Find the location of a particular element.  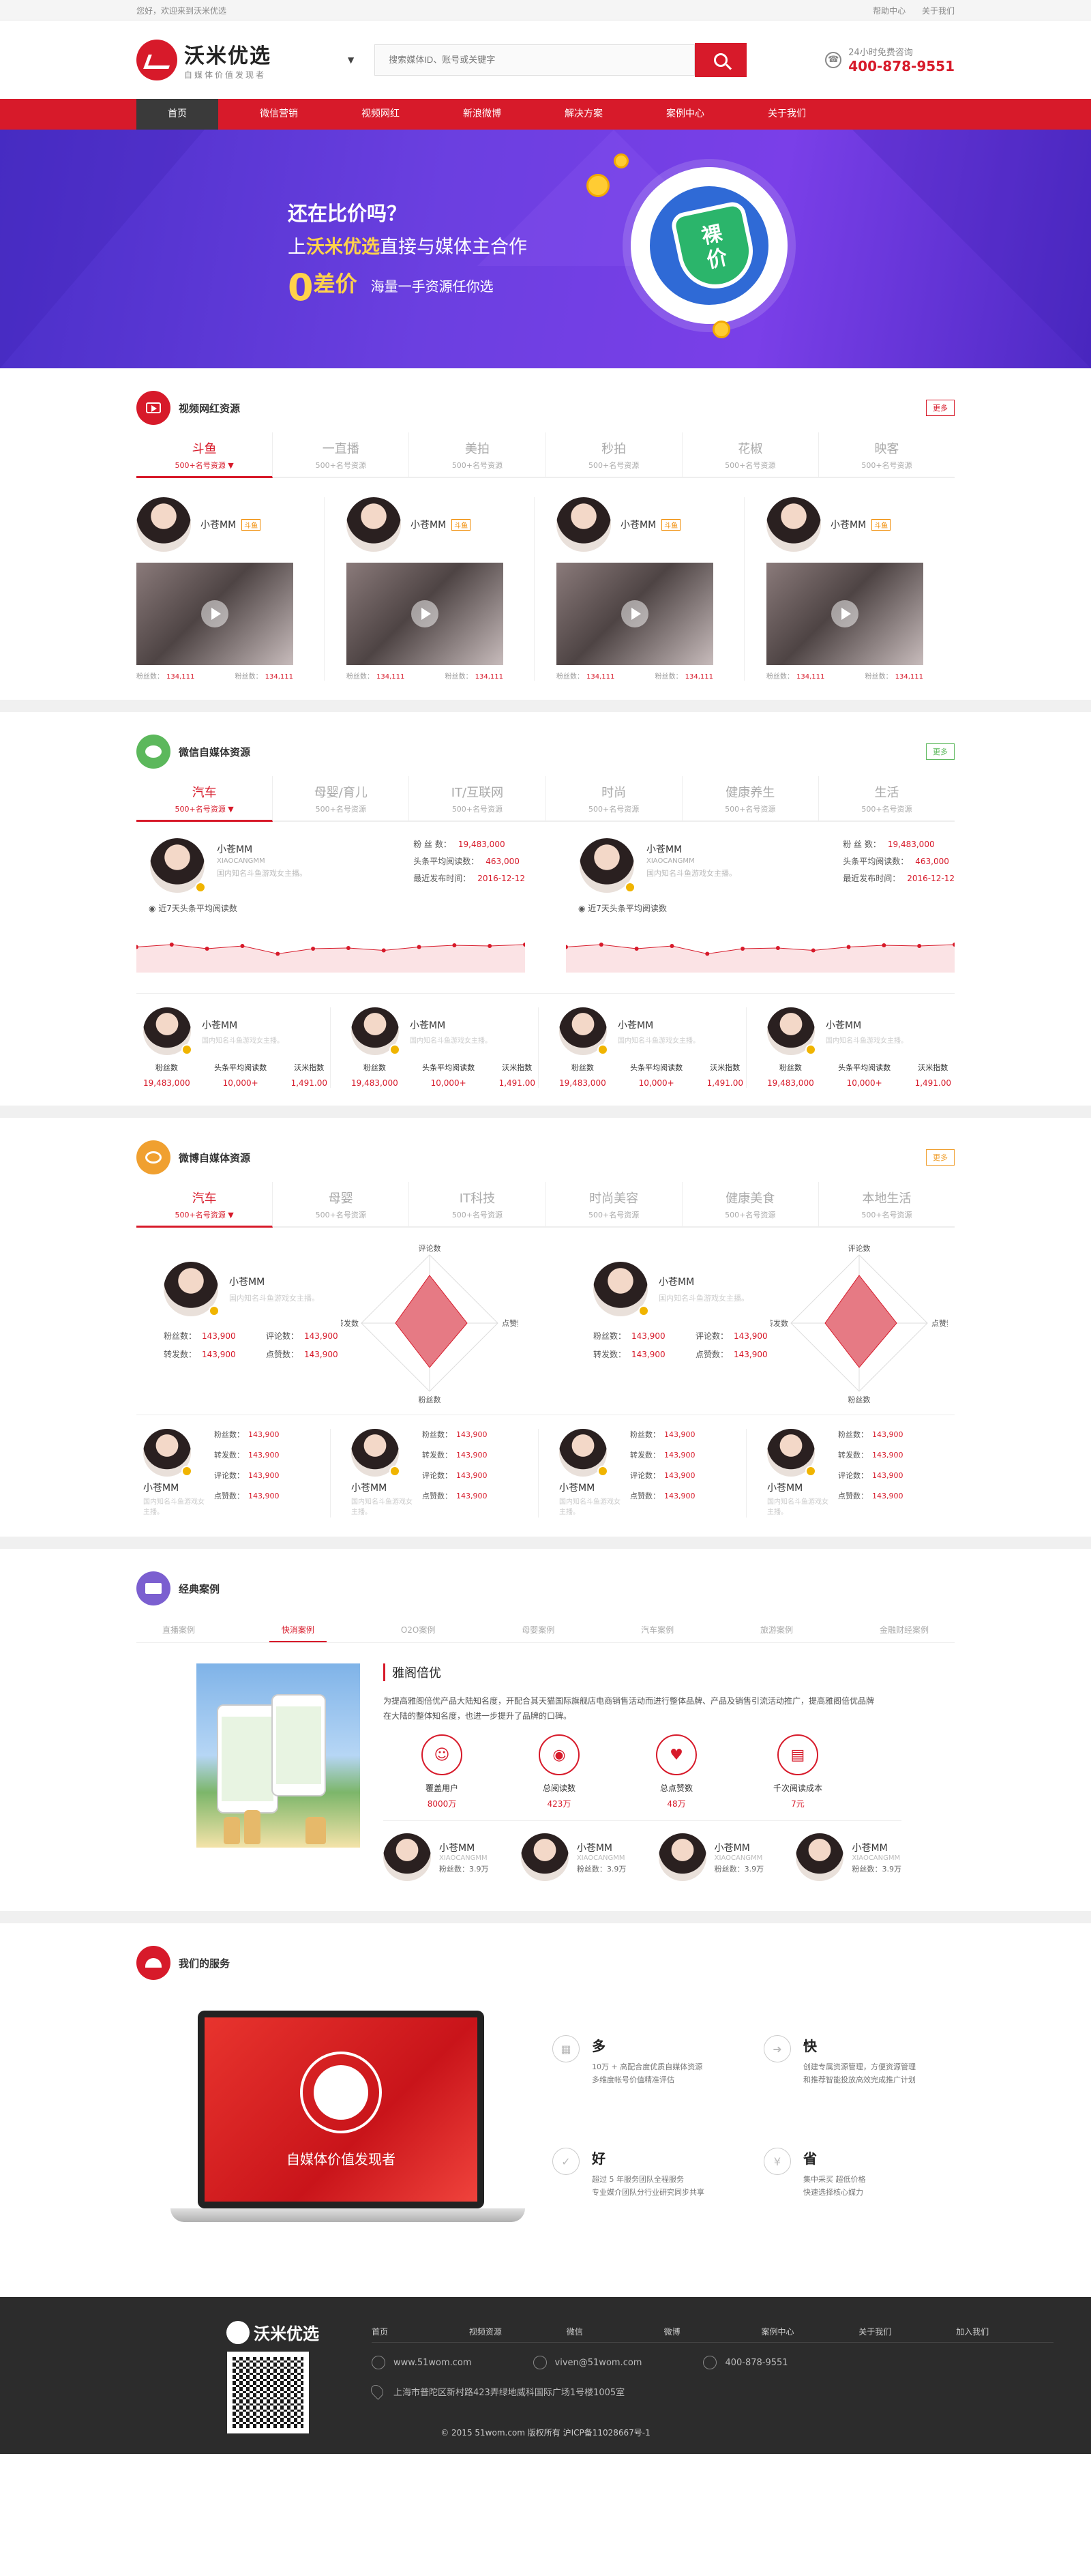

about-us-link: 关于我们 is located at coordinates (938, 11).